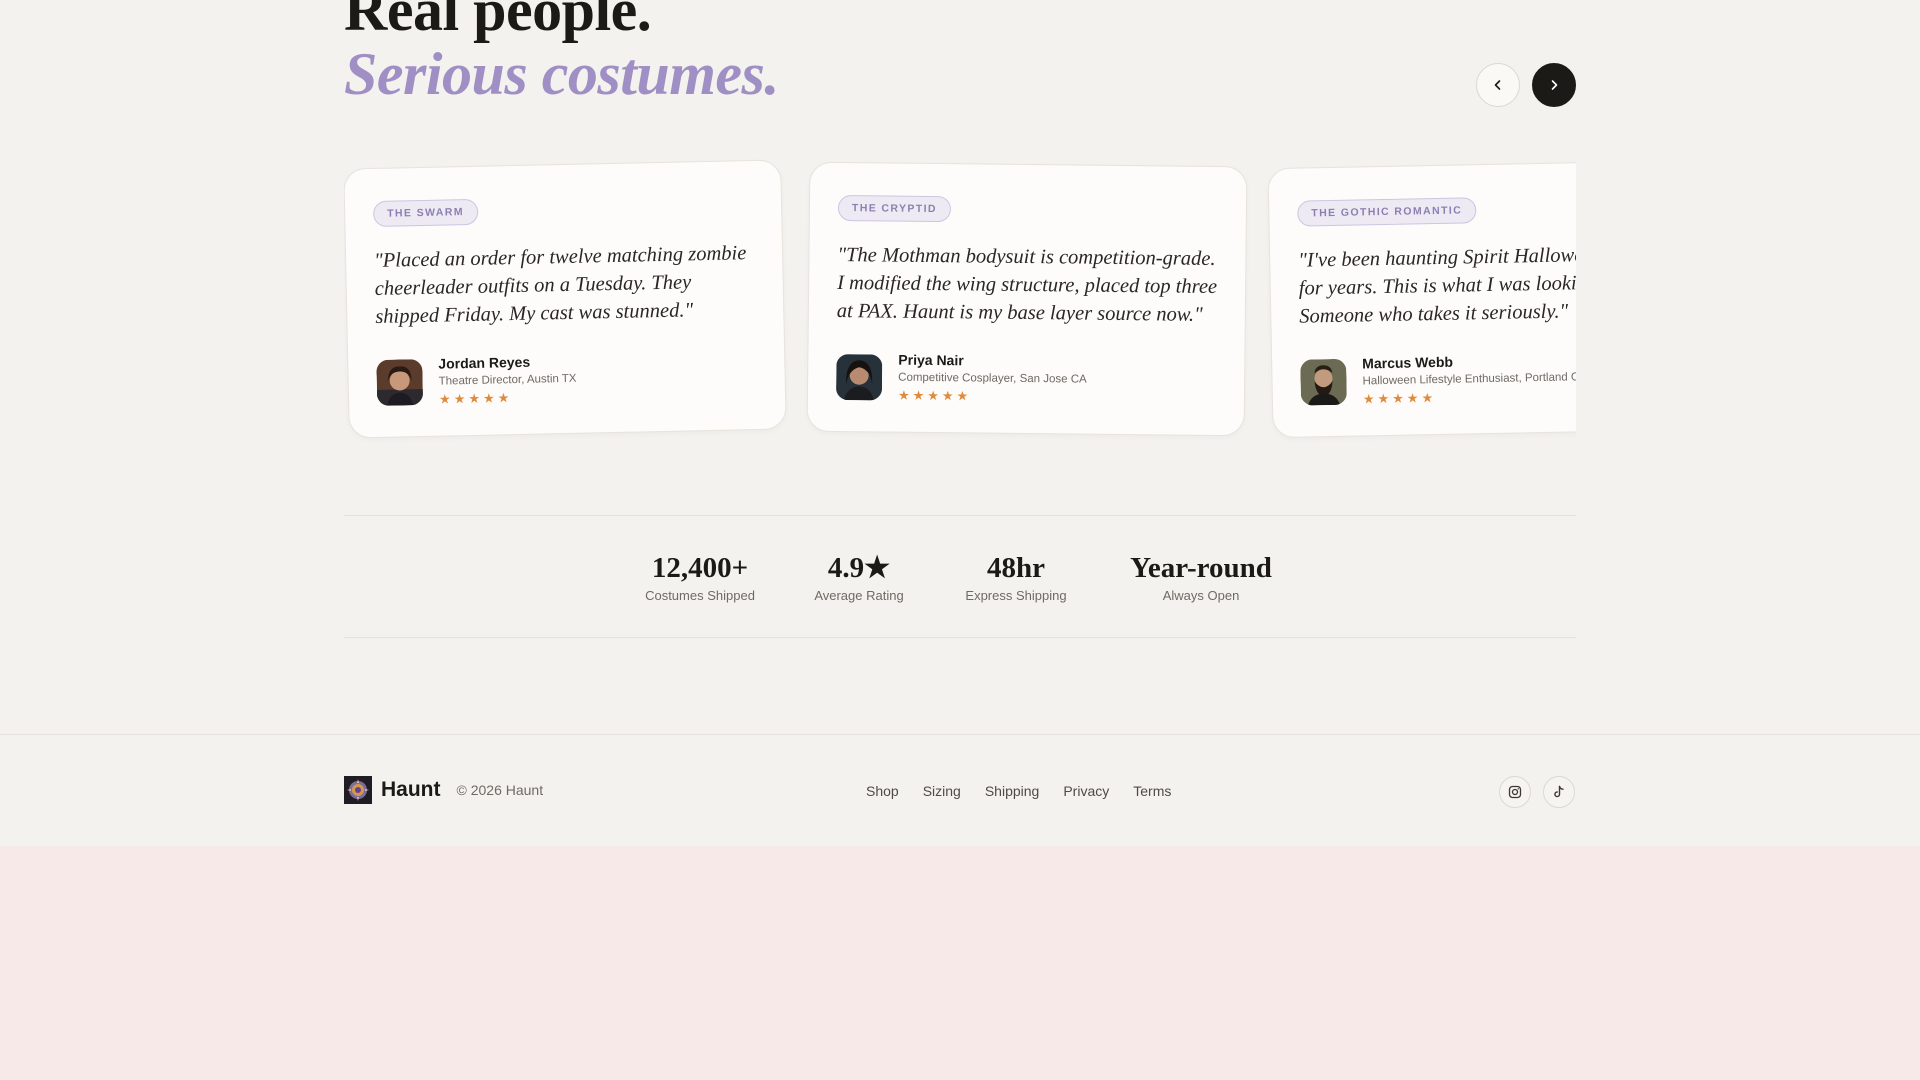 This screenshot has width=1920, height=1080. I want to click on instagram-button, so click(1515, 792).